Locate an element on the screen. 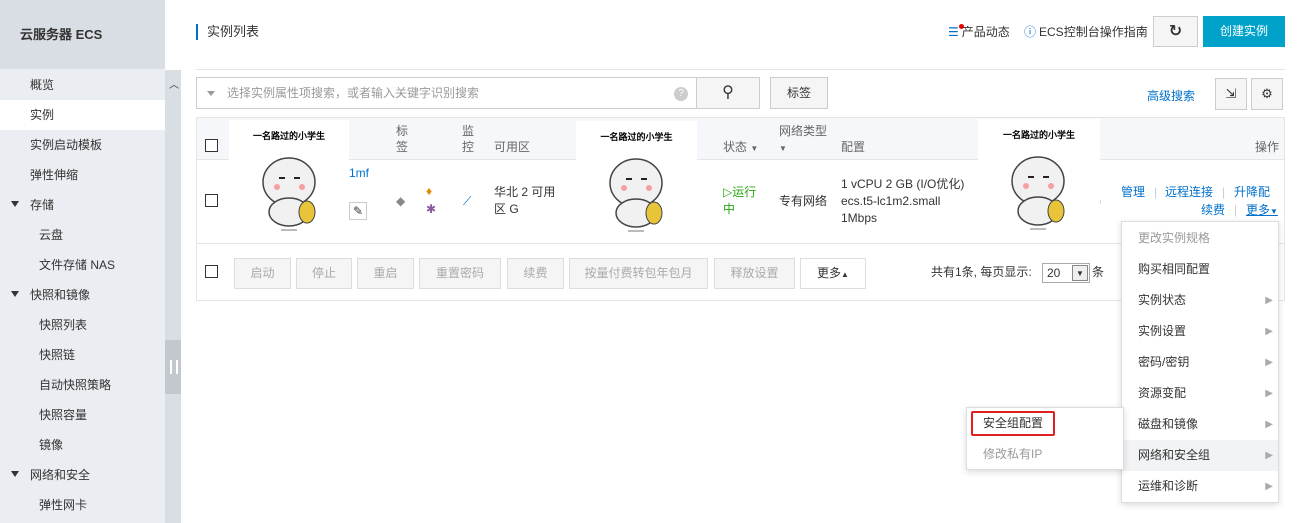 The height and width of the screenshot is (523, 1300). menu-item-label: 网络和安全组 is located at coordinates (1174, 455).